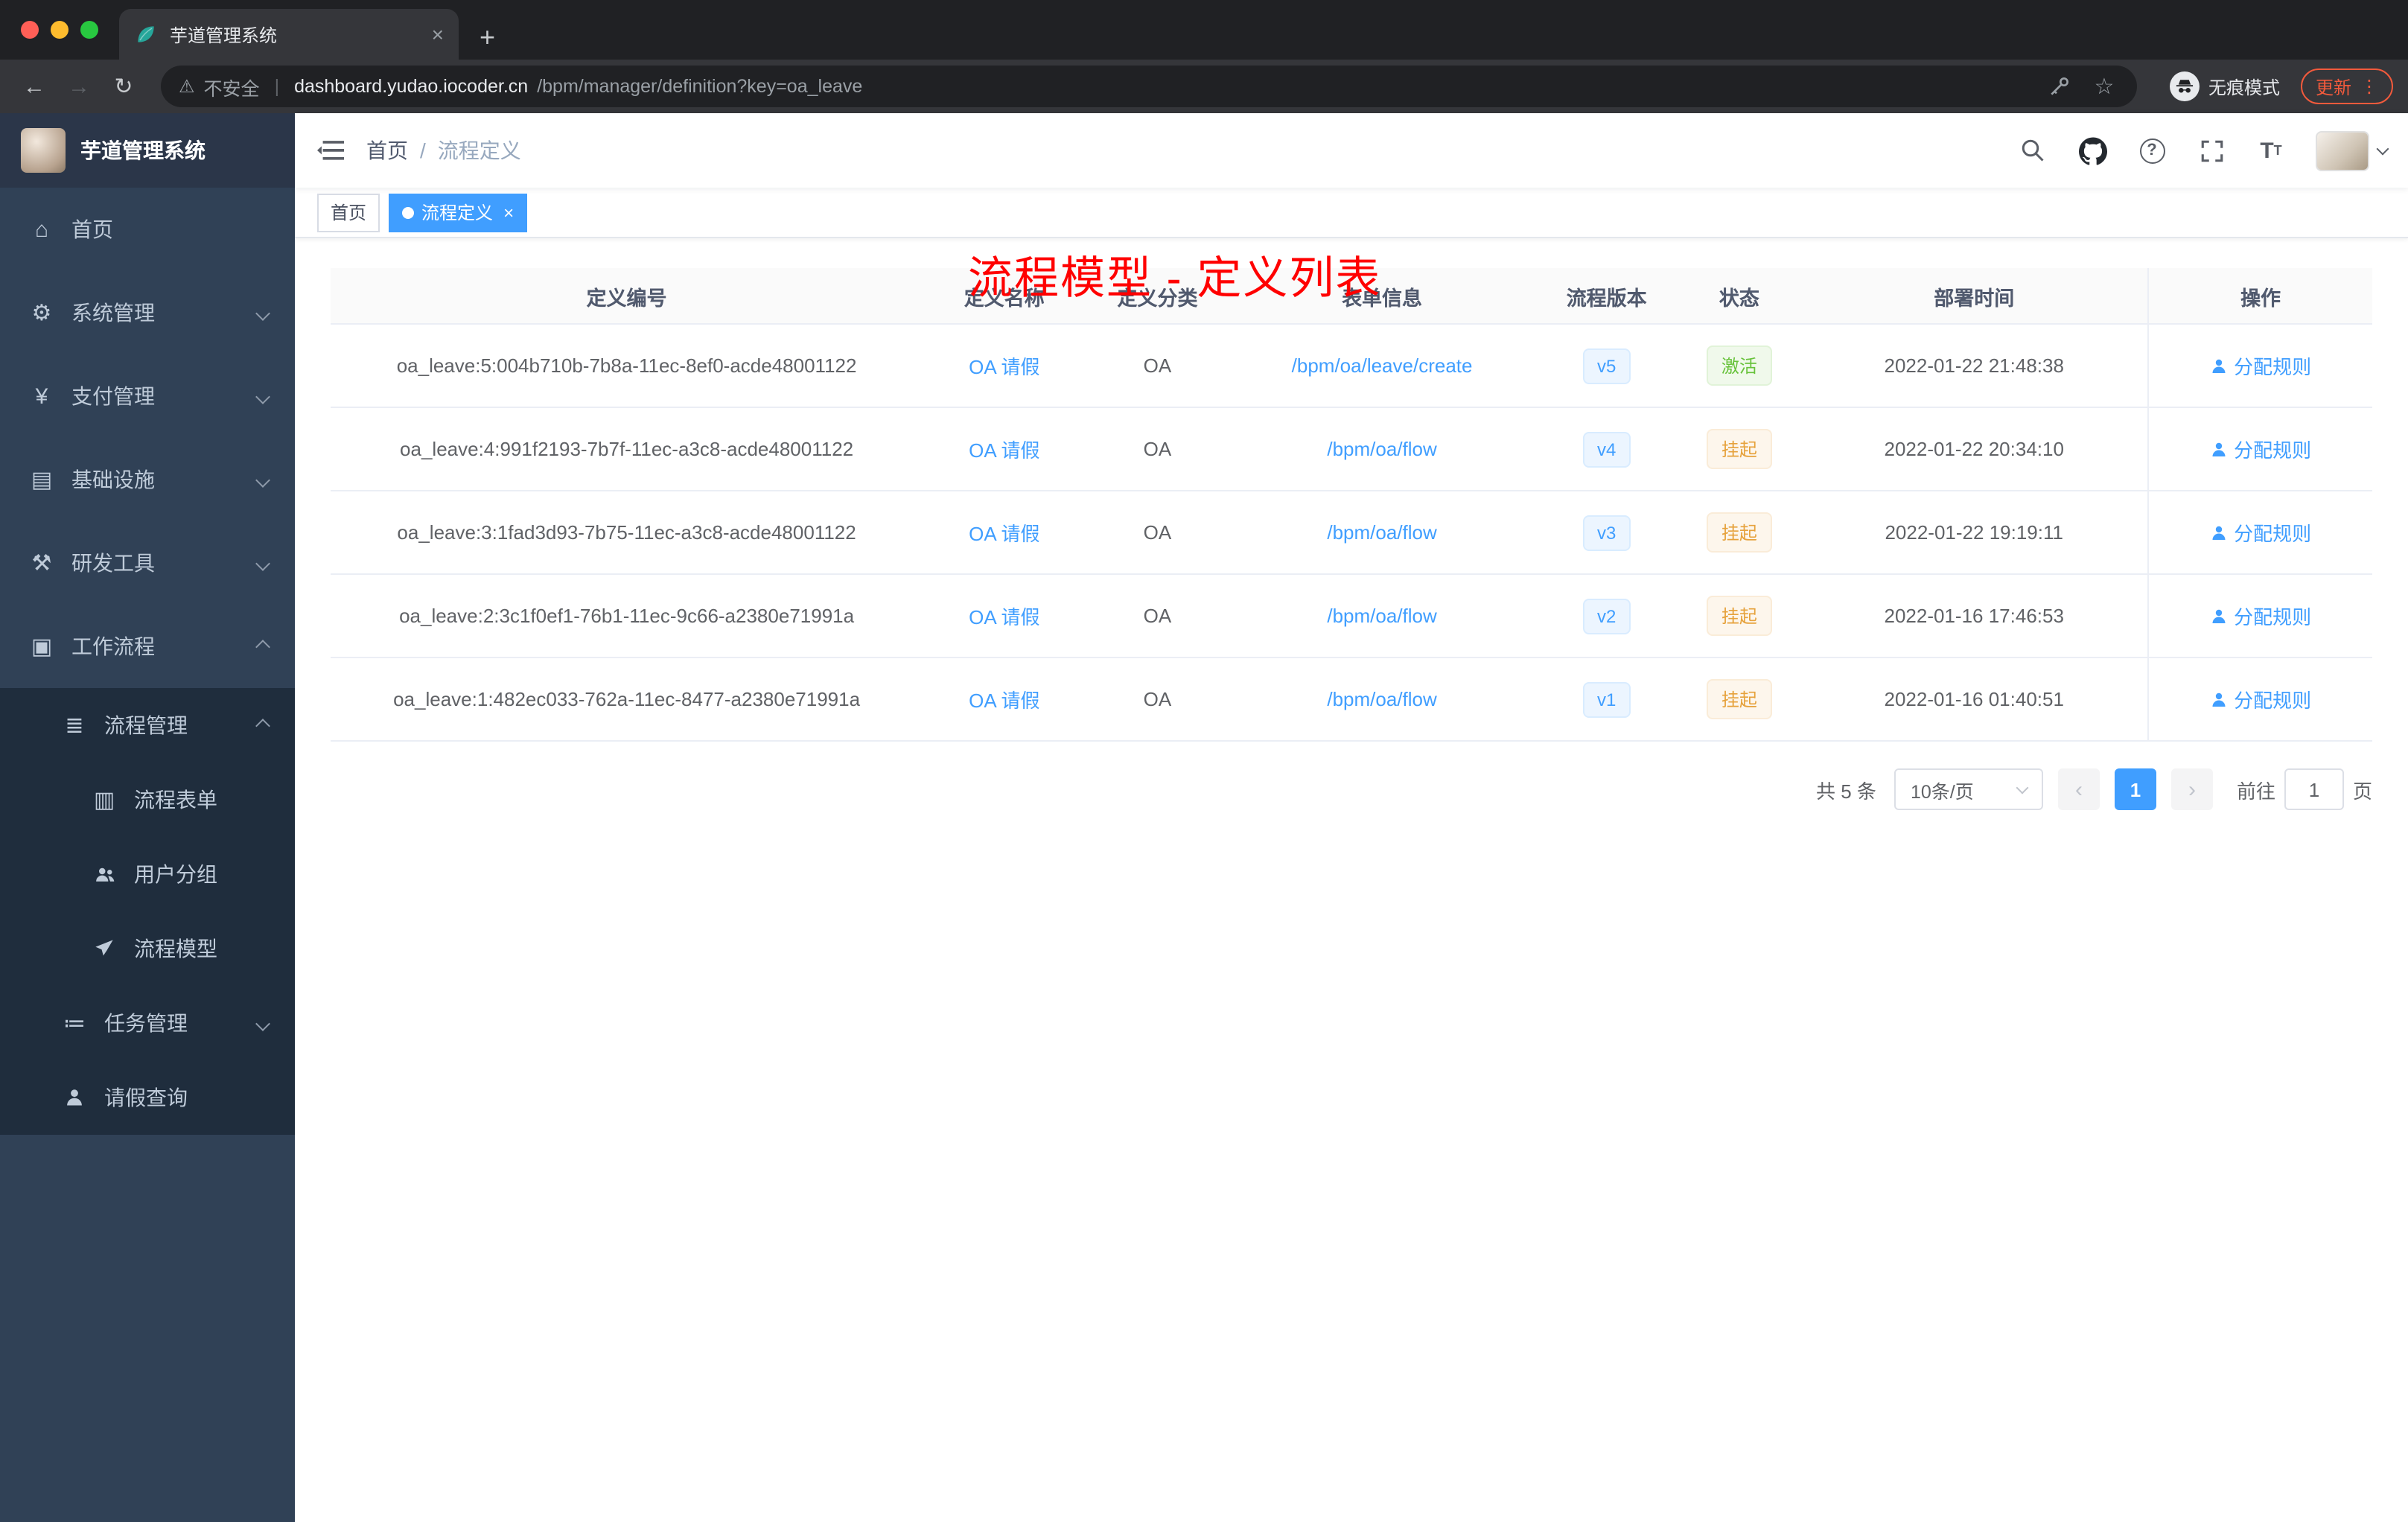 This screenshot has width=2408, height=1522. Describe the element at coordinates (1004, 298) in the screenshot. I see `col-header-name: 定义名称` at that location.